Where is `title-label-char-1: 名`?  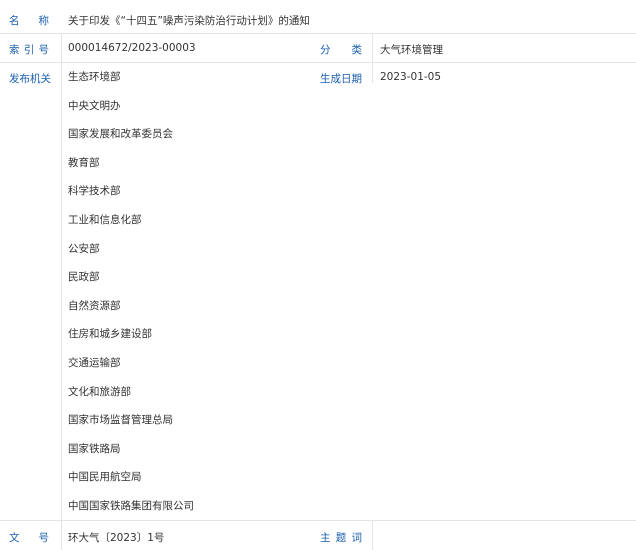 title-label-char-1: 名 is located at coordinates (14, 21).